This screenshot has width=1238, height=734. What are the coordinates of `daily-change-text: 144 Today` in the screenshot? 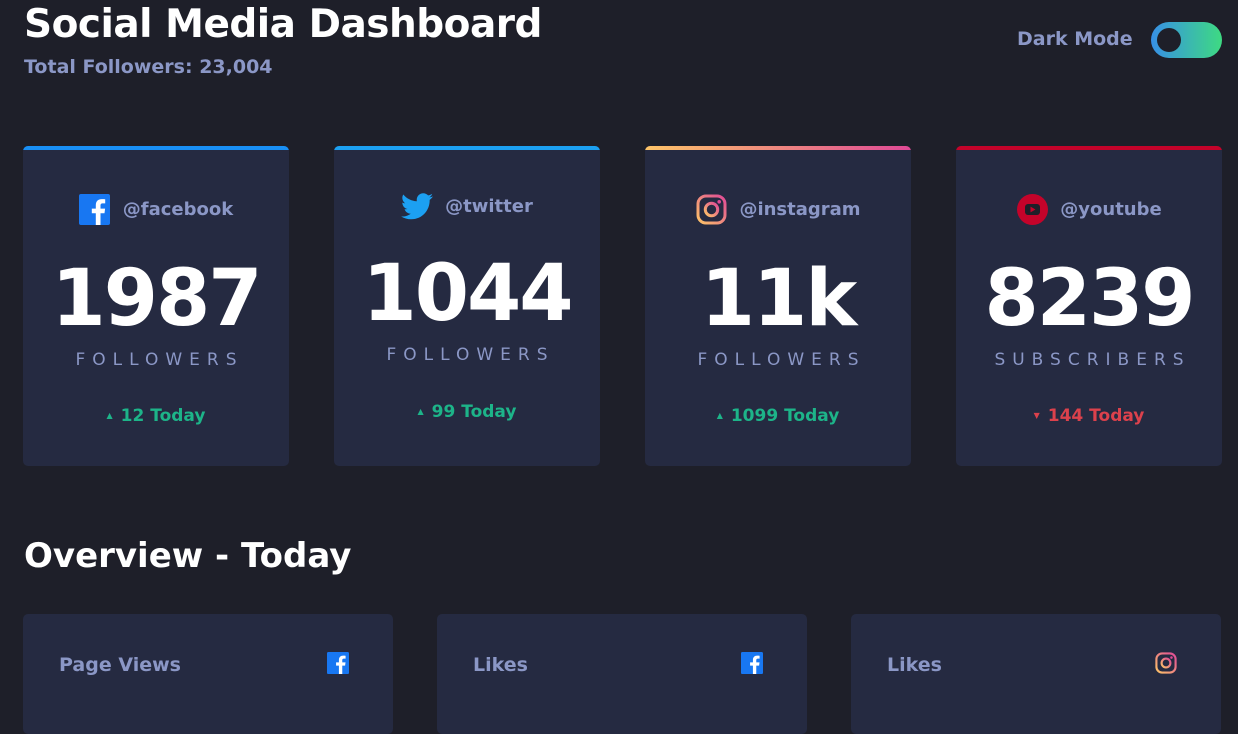 It's located at (1096, 416).